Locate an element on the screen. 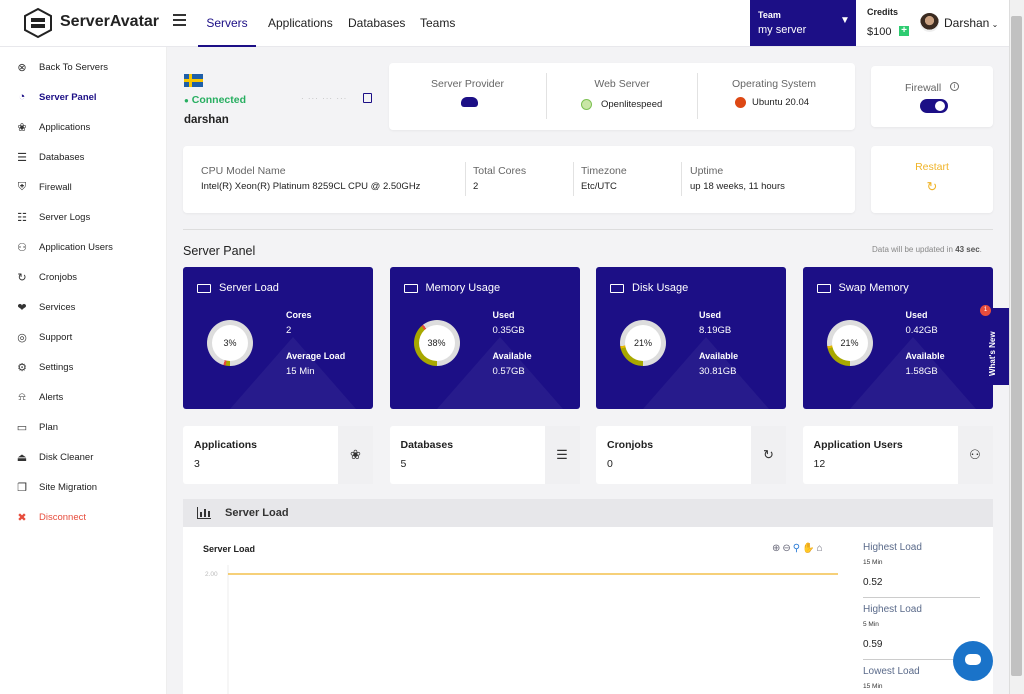 This screenshot has height=694, width=1024. sidebar-item-alerts: ⍾ Alerts is located at coordinates (39, 397).